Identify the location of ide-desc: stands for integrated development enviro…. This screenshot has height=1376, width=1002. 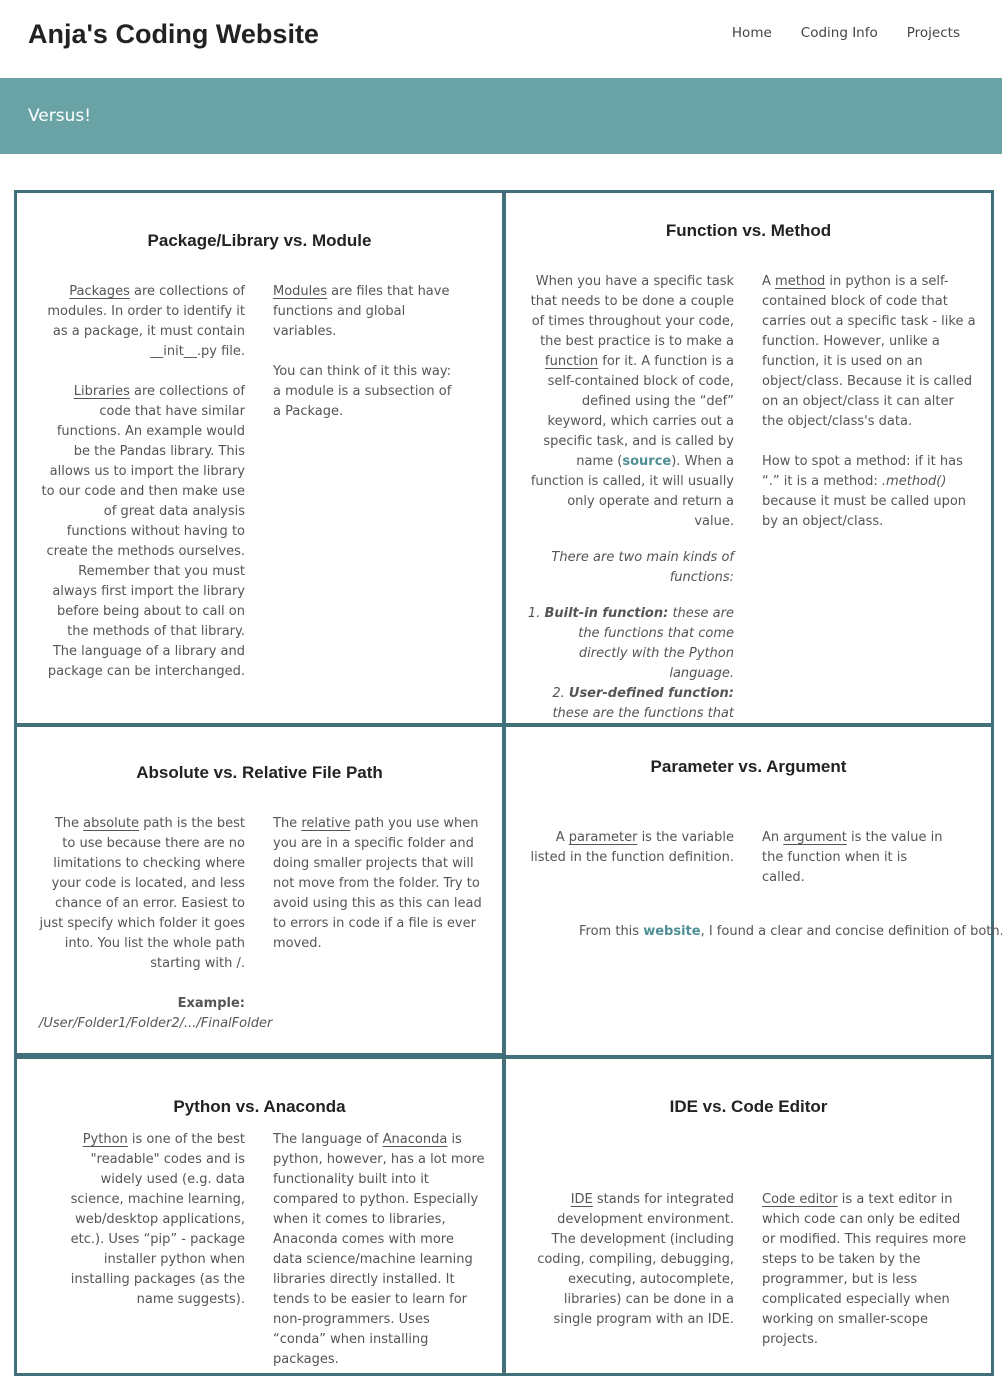
(635, 1259).